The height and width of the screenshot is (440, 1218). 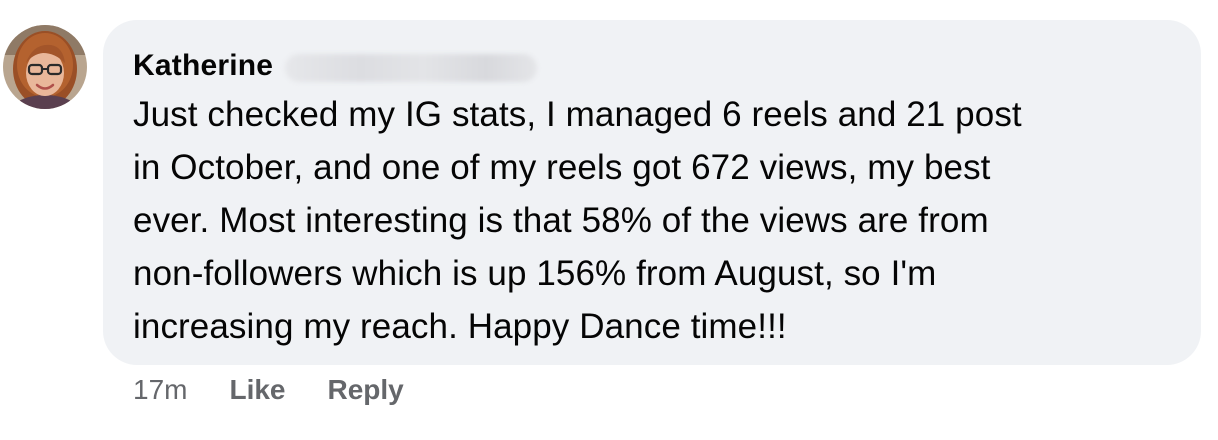 I want to click on like-button: Like, so click(x=257, y=390).